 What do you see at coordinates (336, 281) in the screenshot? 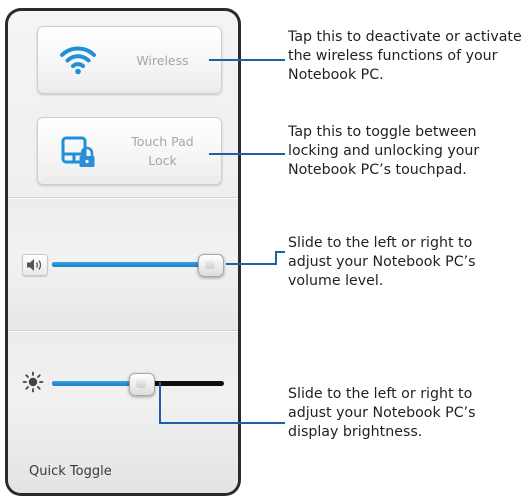
I see `callout-line: volume level.` at bounding box center [336, 281].